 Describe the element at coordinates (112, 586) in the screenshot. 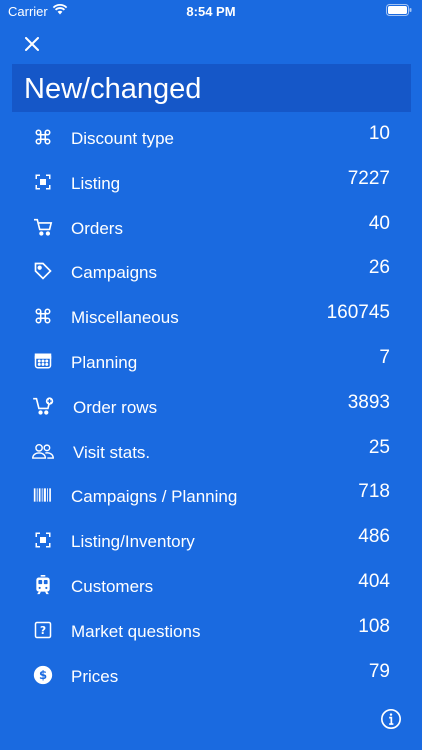

I see `row-label: Customers` at that location.